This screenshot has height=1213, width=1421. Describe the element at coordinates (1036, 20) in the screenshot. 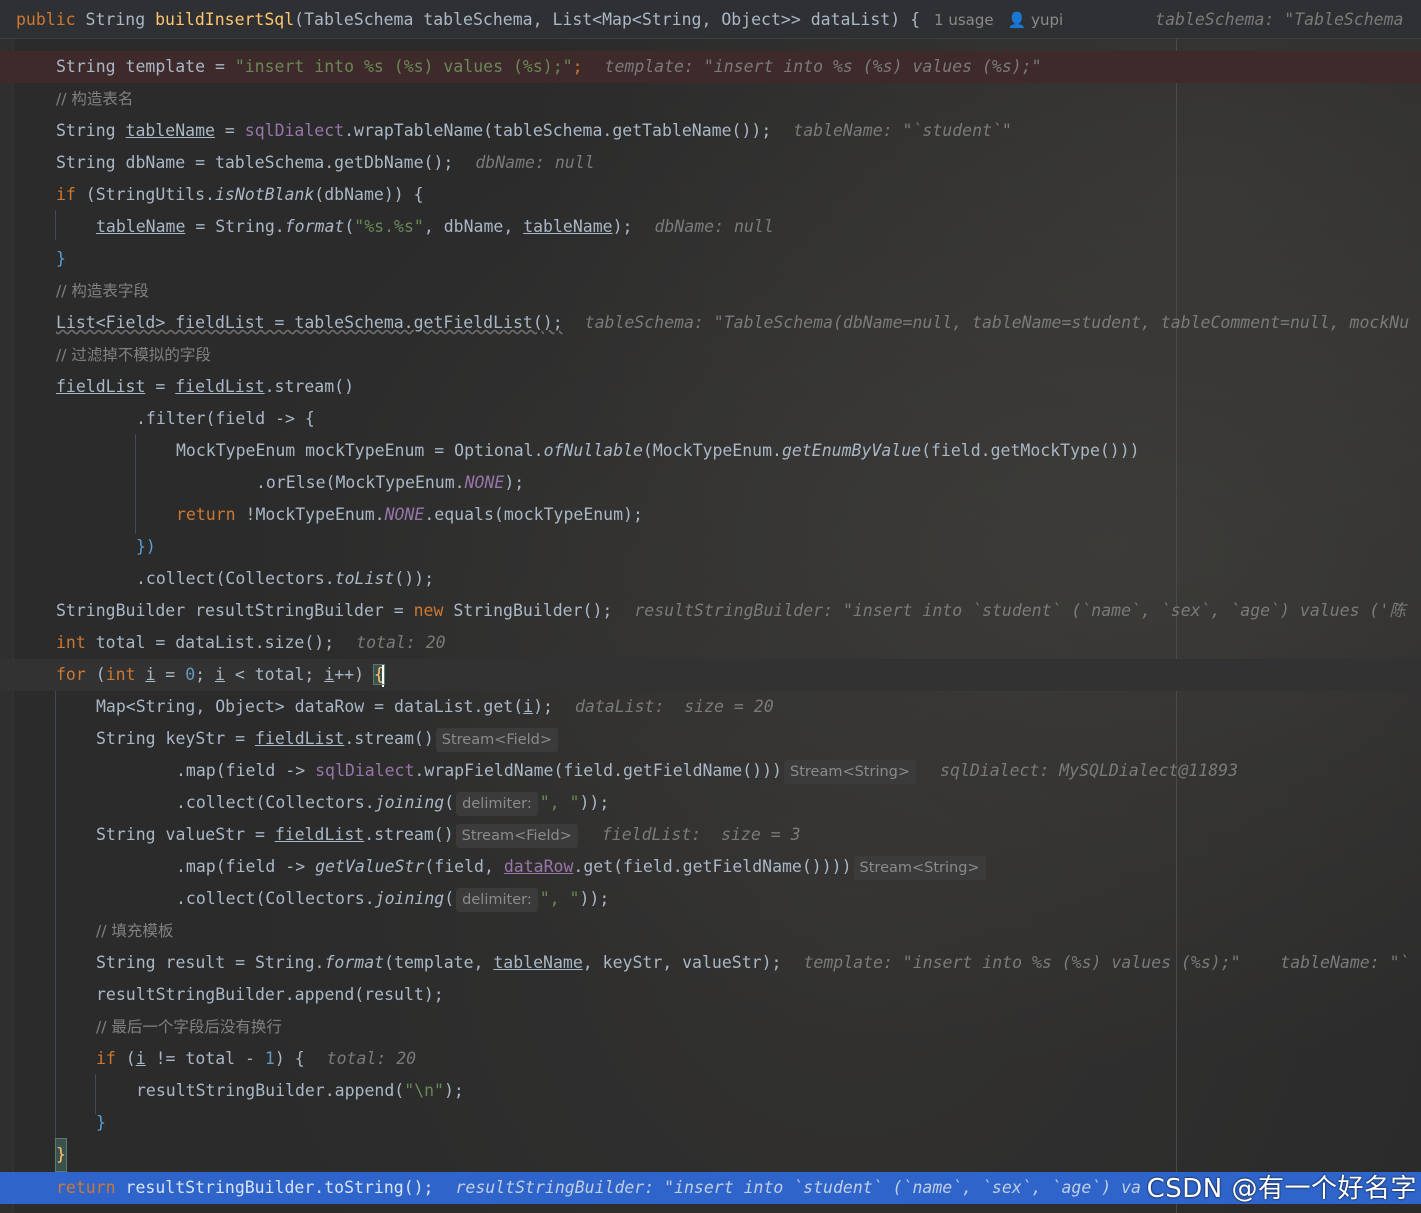

I see `author-info: 👤 yupi` at that location.